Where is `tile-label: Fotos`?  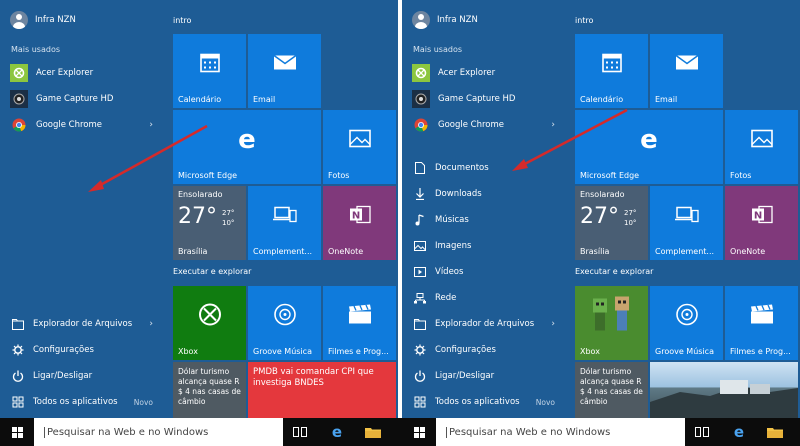 tile-label: Fotos is located at coordinates (339, 175).